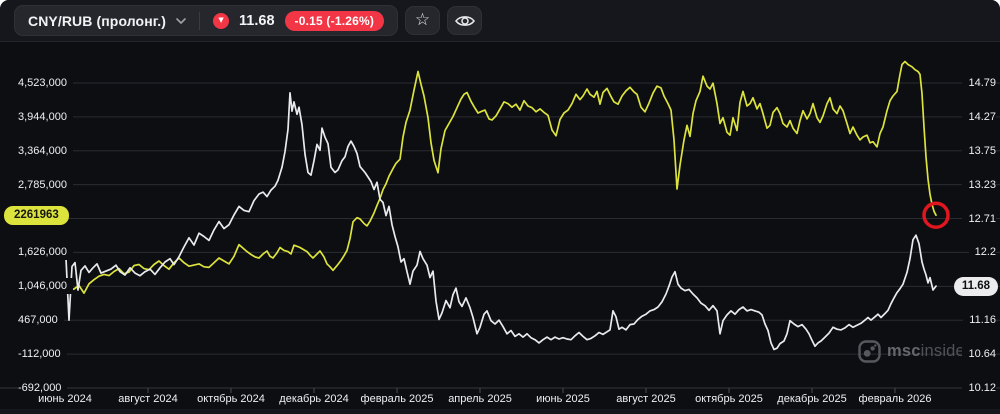  I want to click on right-axis-label: 10.12, so click(979, 388).